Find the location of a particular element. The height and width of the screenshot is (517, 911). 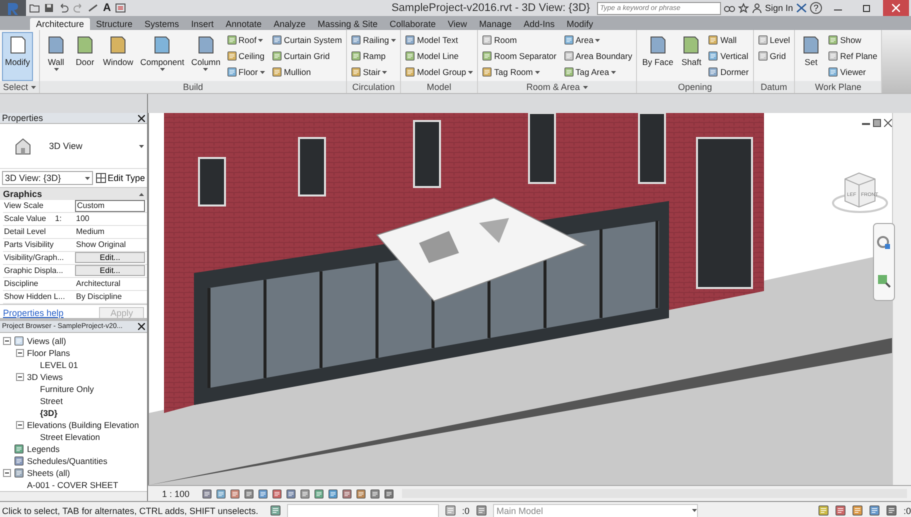

ribbon-tab: Structure is located at coordinates (114, 24).